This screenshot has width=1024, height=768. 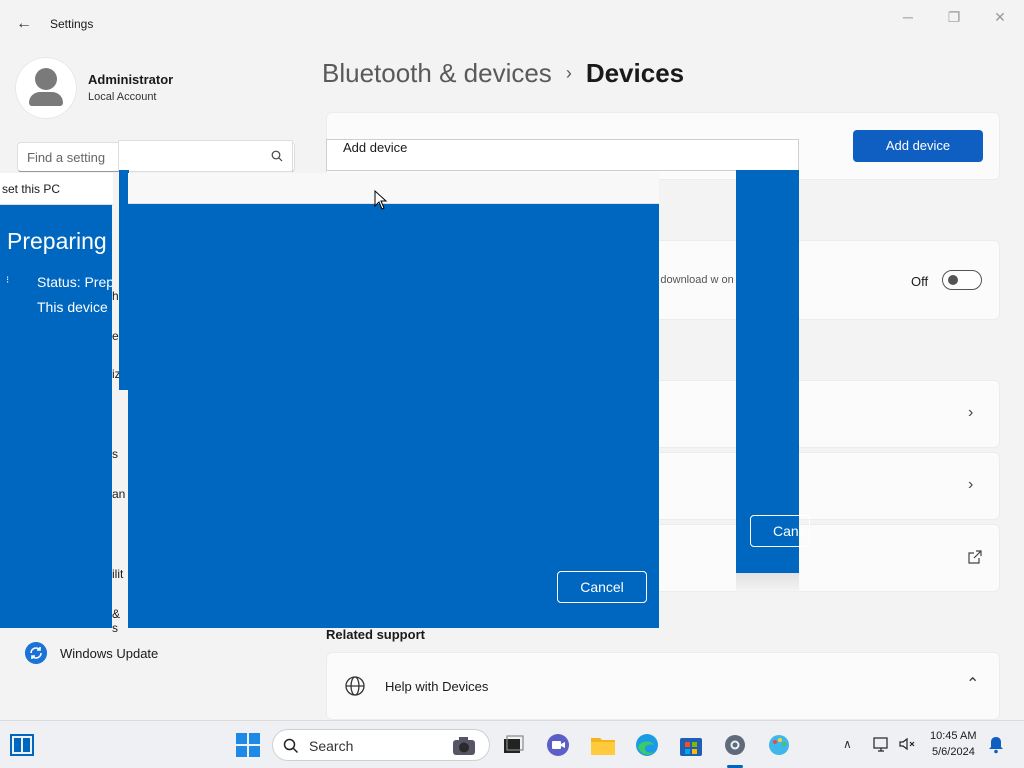 I want to click on app-title: Settings, so click(x=72, y=24).